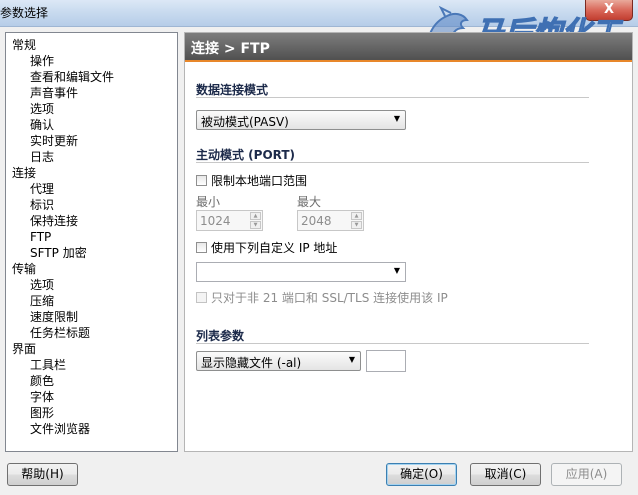 The width and height of the screenshot is (638, 495). Describe the element at coordinates (316, 221) in the screenshot. I see `max-port-value: 2048` at that location.